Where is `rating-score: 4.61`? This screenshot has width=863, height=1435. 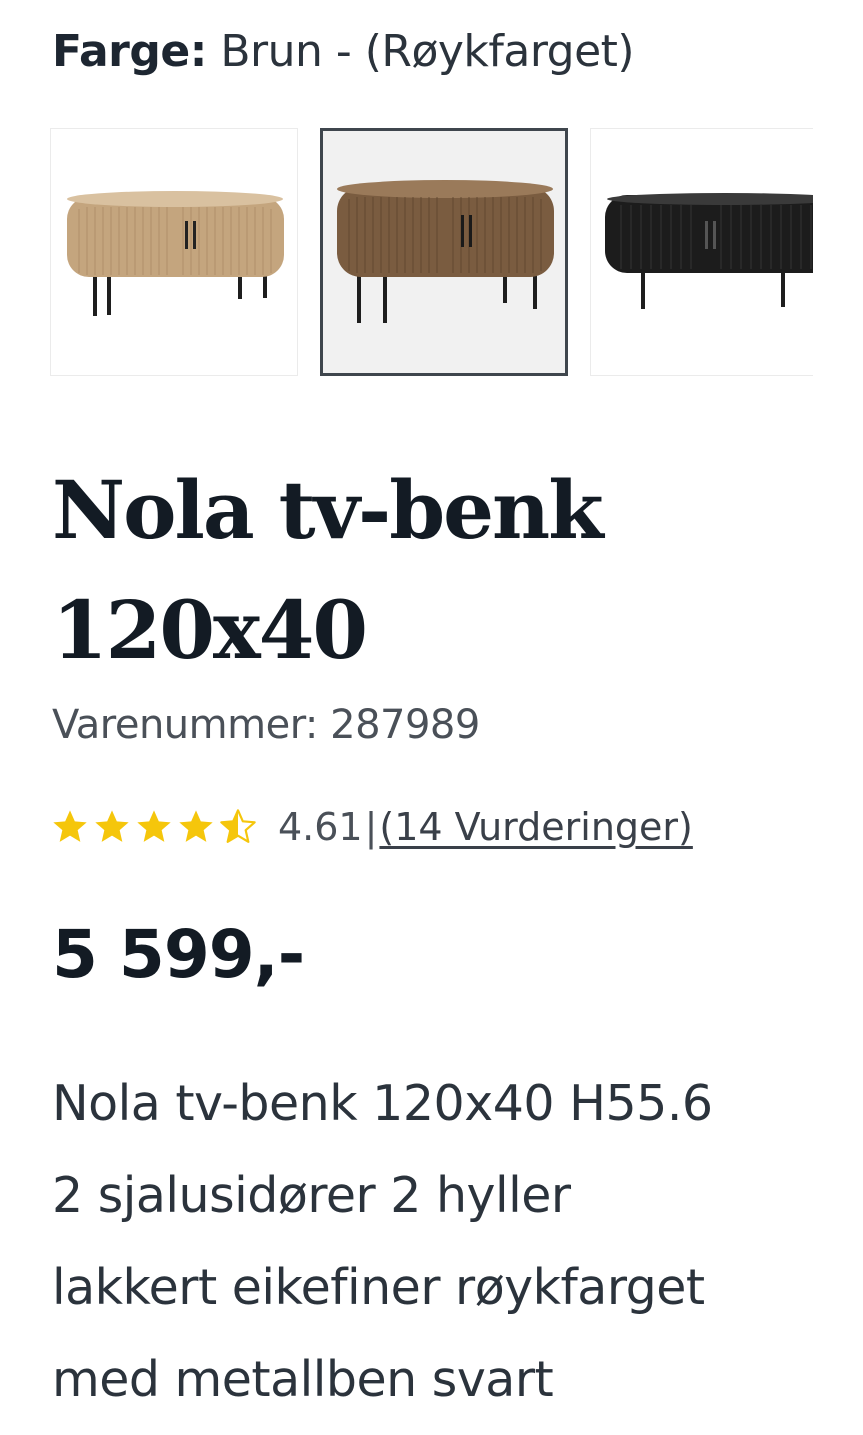
rating-score: 4.61 is located at coordinates (320, 827).